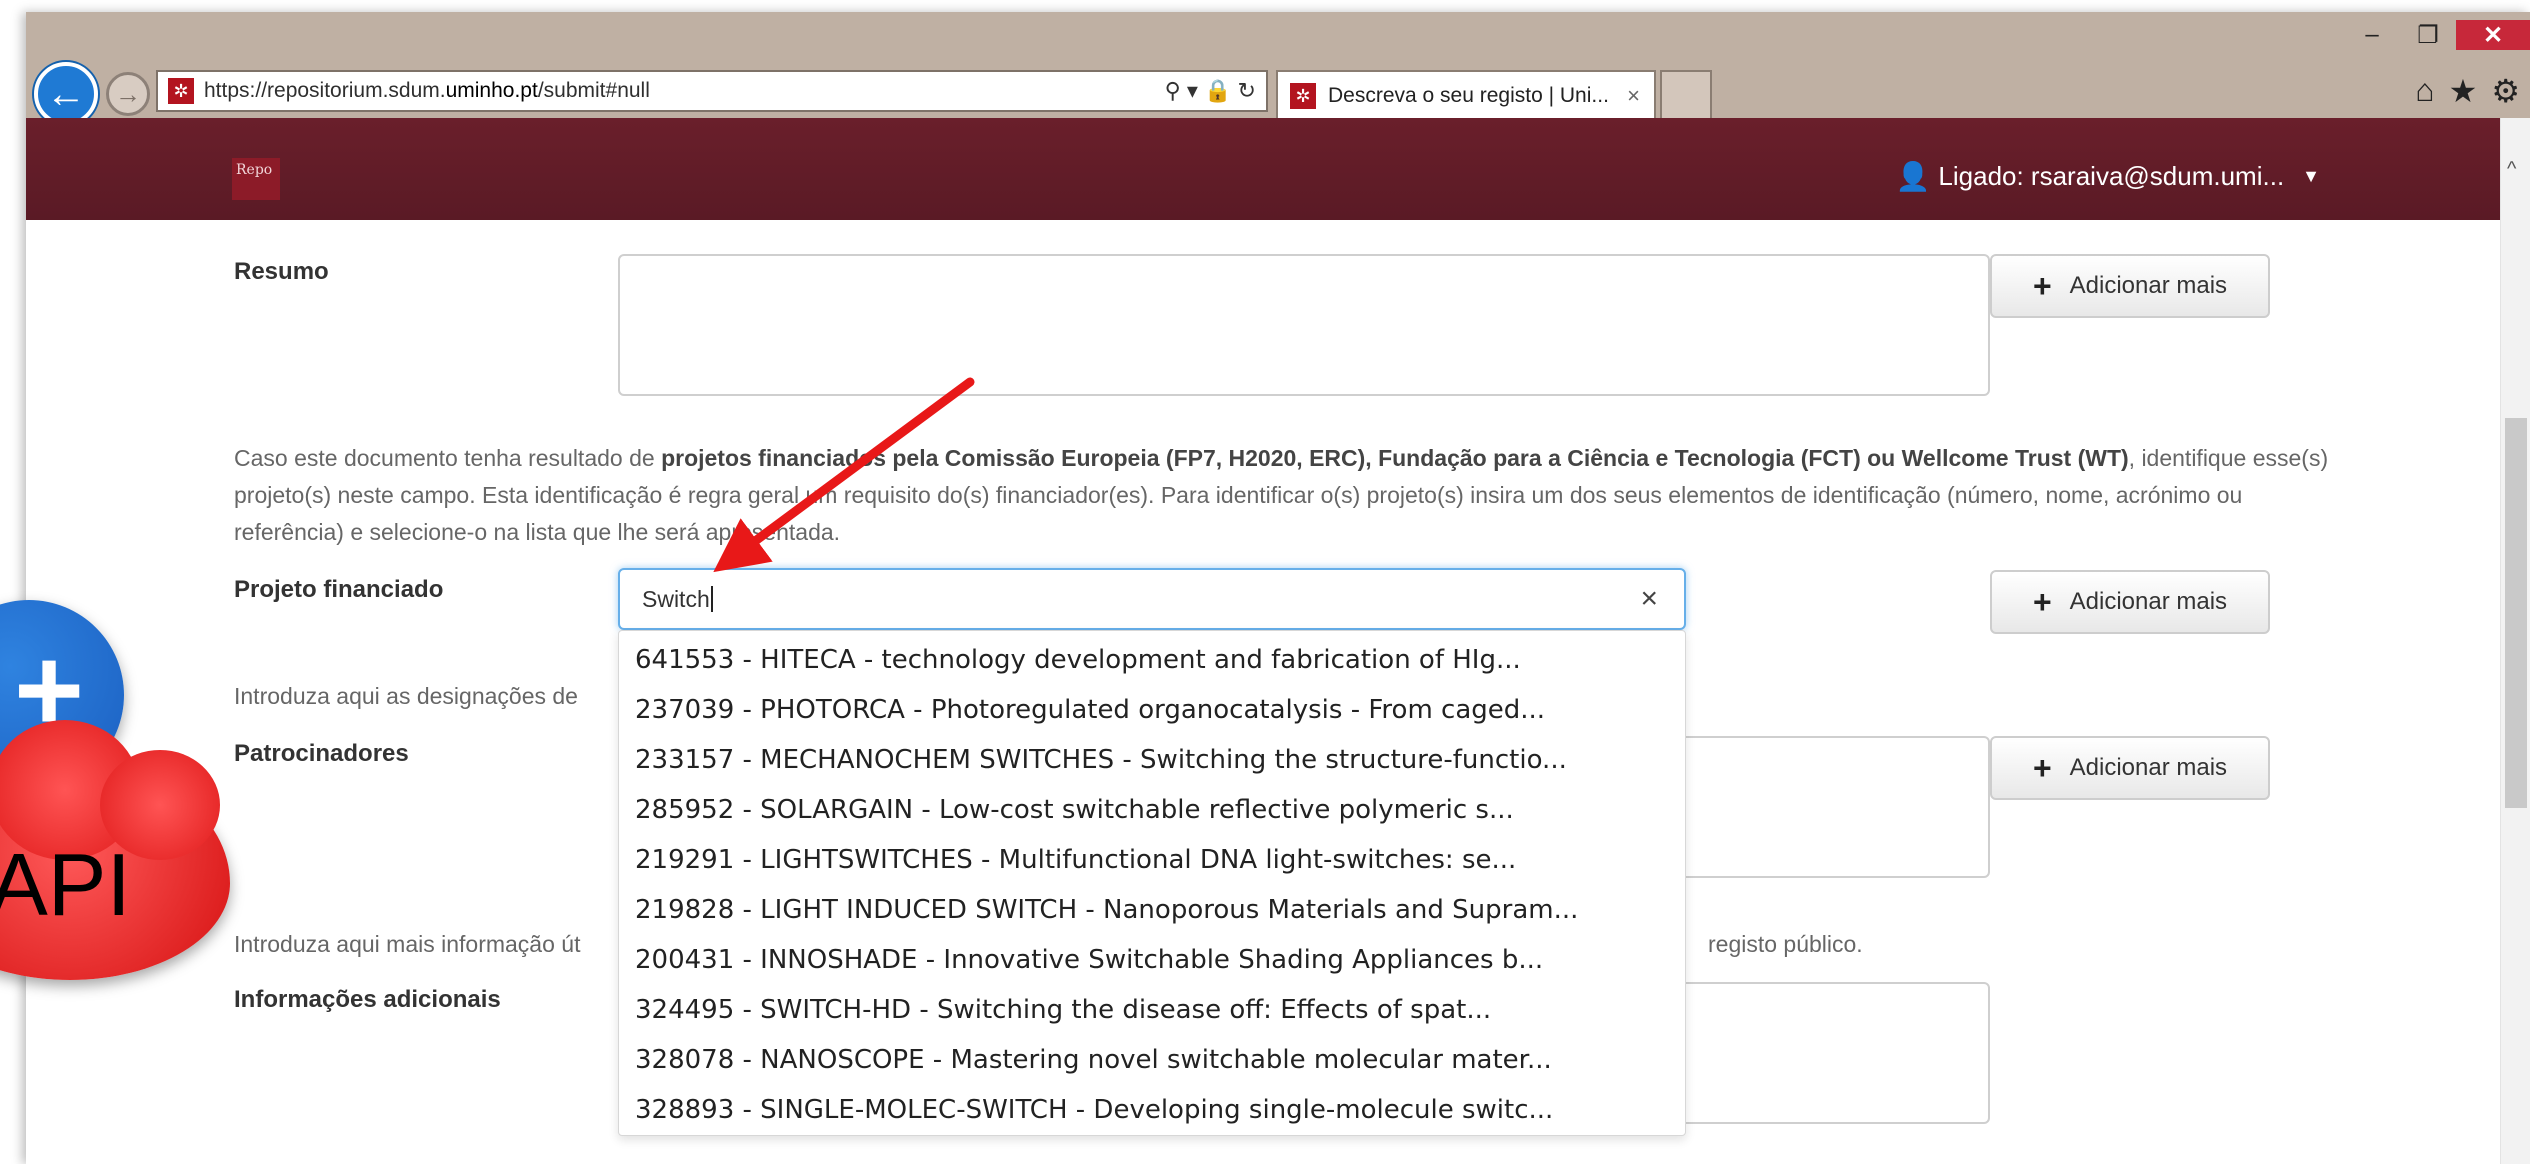 The height and width of the screenshot is (1164, 2530). I want to click on patrocinadores-label: Patrocinadores, so click(321, 753).